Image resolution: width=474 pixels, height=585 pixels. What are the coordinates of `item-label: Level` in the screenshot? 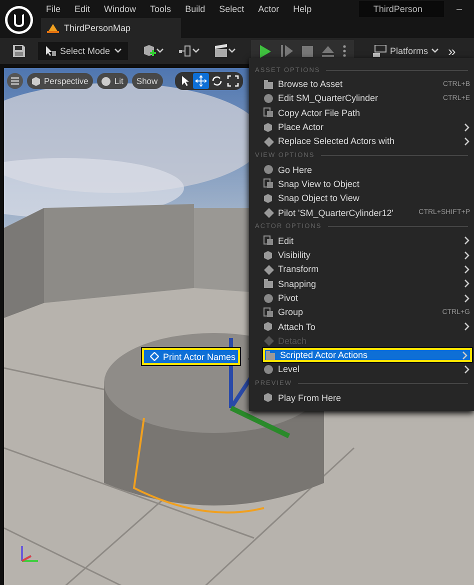 It's located at (289, 369).